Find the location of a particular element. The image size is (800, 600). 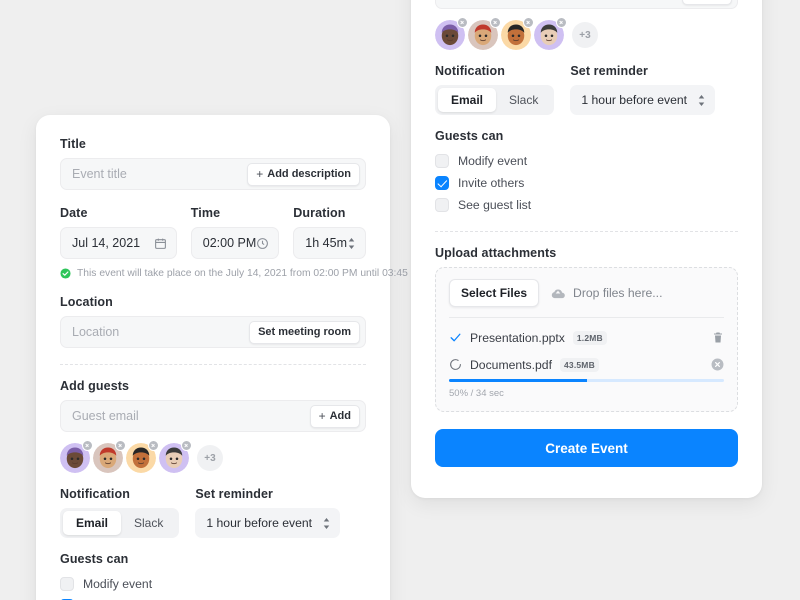

time-label: Time is located at coordinates (205, 213).